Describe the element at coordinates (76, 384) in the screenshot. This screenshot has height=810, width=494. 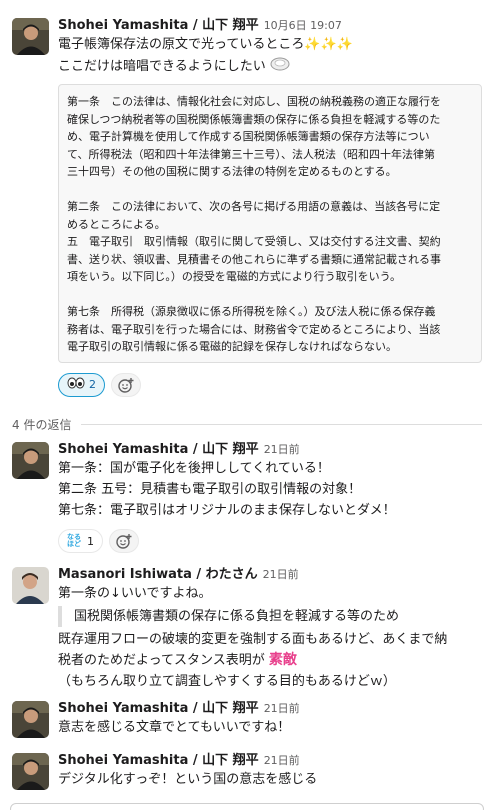
I see `eyes-emoji-icon` at that location.